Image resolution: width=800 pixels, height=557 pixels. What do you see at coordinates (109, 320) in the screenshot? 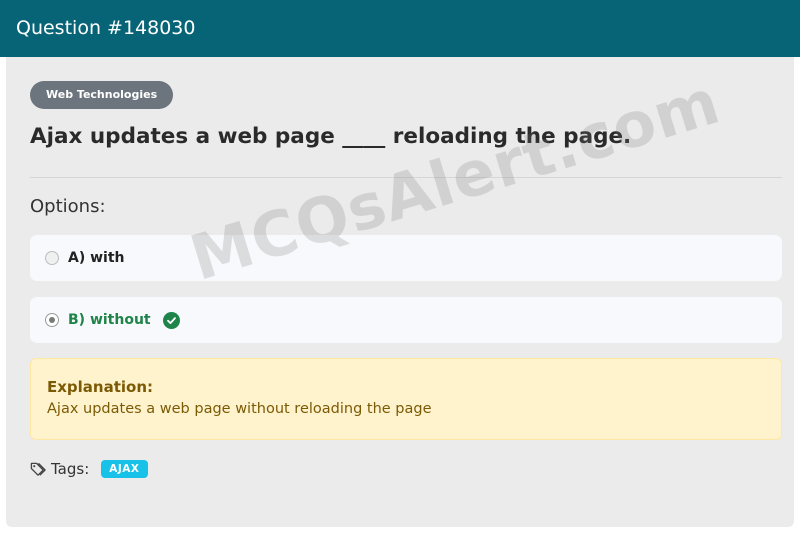
I see `option-b-label: B) without` at bounding box center [109, 320].